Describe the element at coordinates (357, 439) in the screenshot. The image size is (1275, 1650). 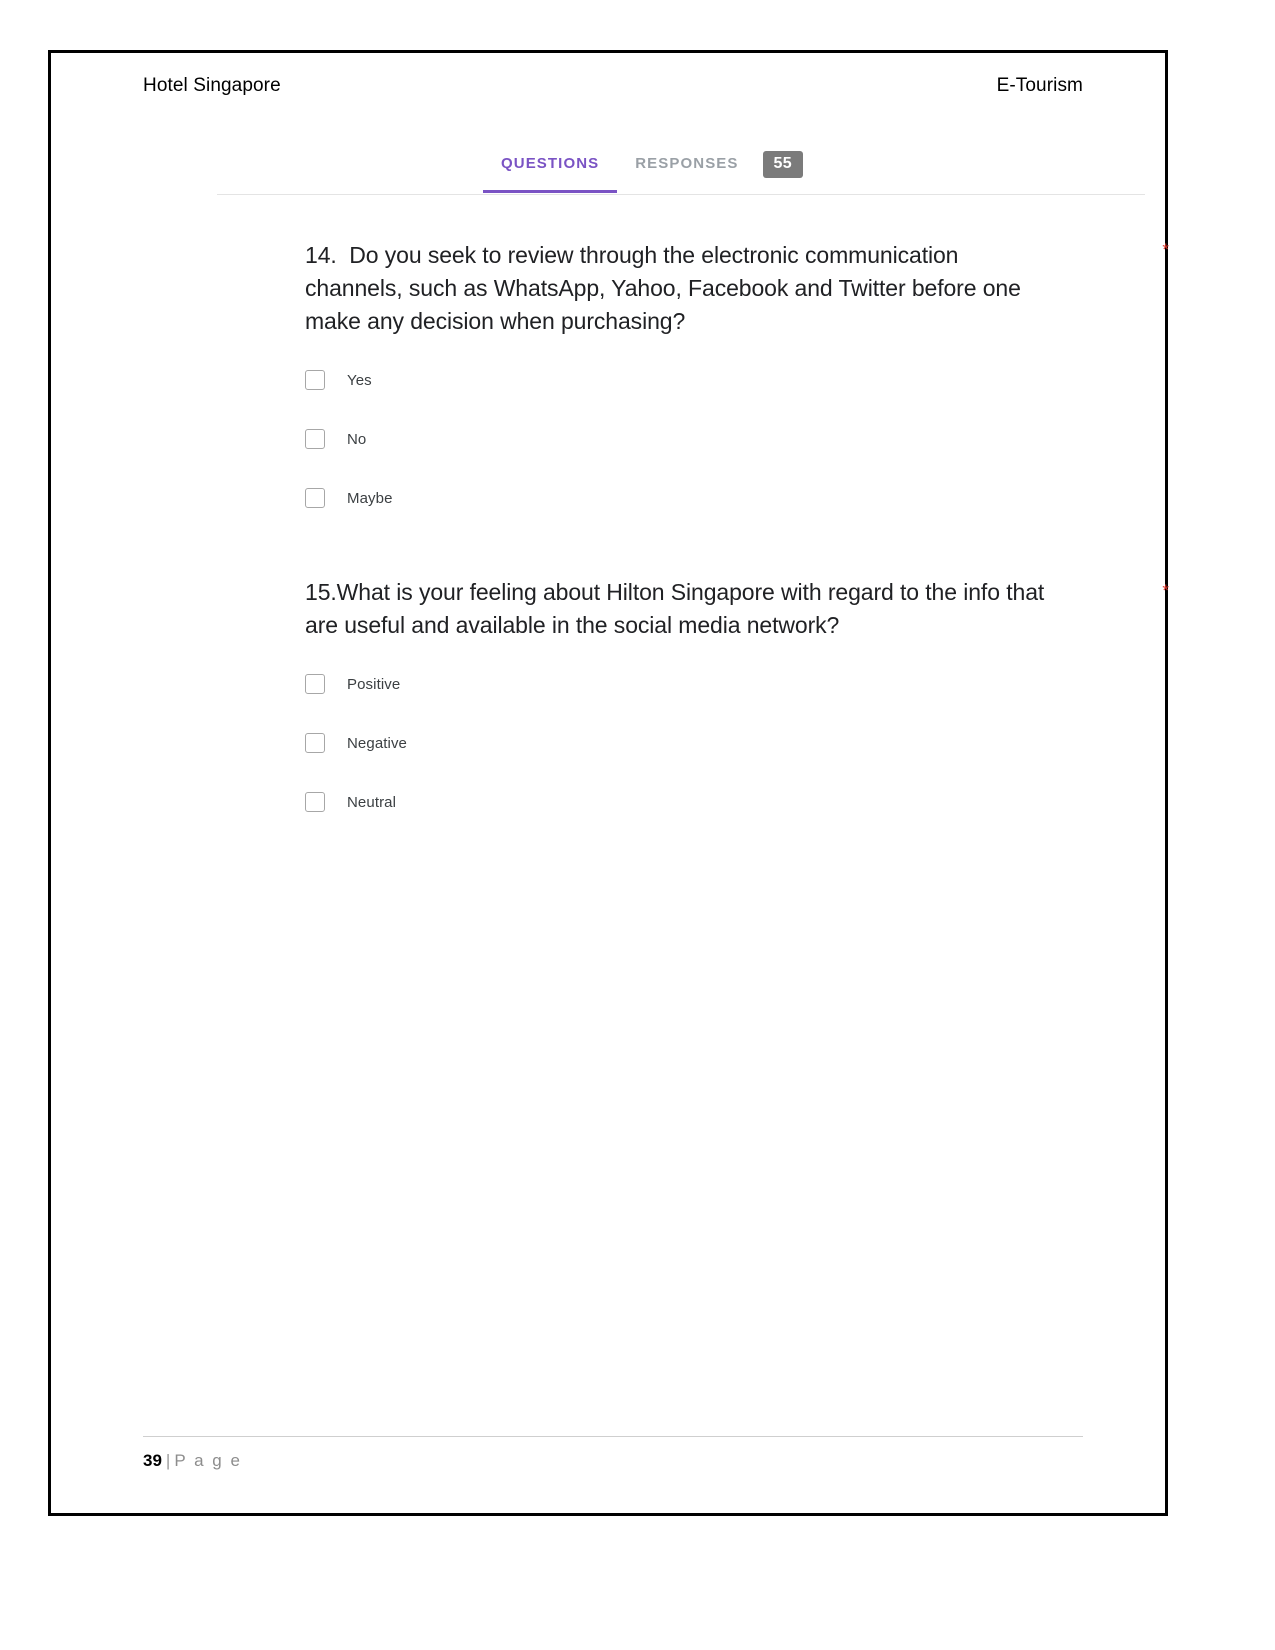
I see `option-label: No` at that location.